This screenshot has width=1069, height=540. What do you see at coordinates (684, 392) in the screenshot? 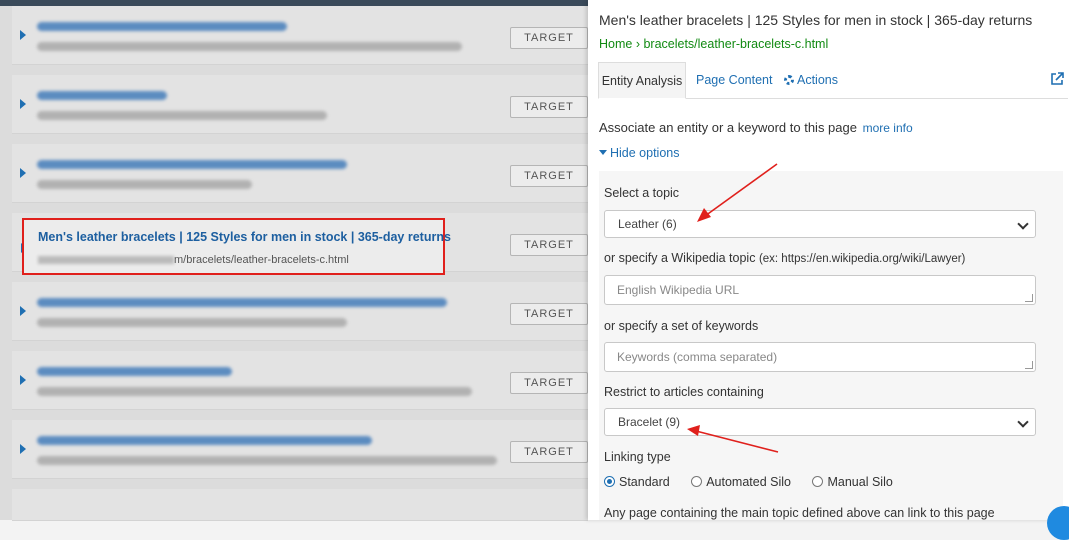
I see `restrict-label: Restrict to articles containing` at bounding box center [684, 392].